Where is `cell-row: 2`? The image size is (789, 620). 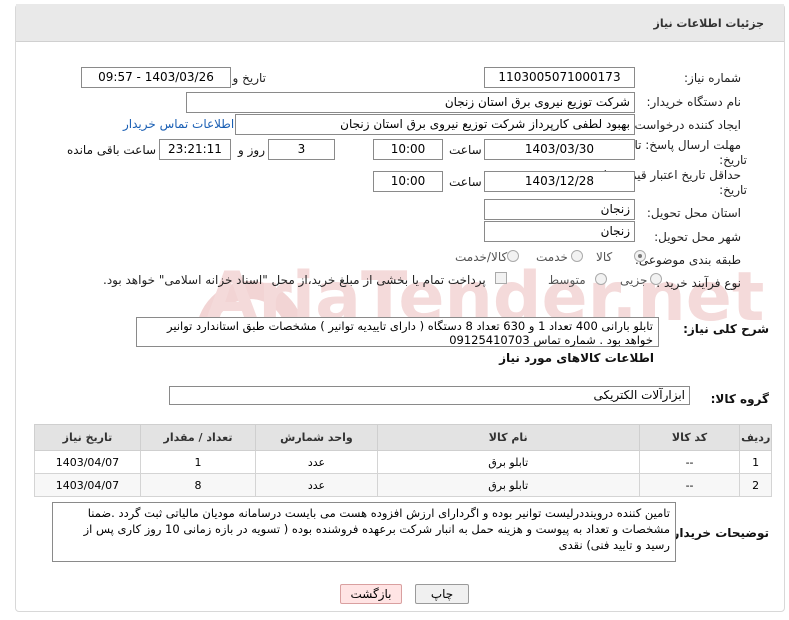 cell-row: 2 is located at coordinates (755, 485).